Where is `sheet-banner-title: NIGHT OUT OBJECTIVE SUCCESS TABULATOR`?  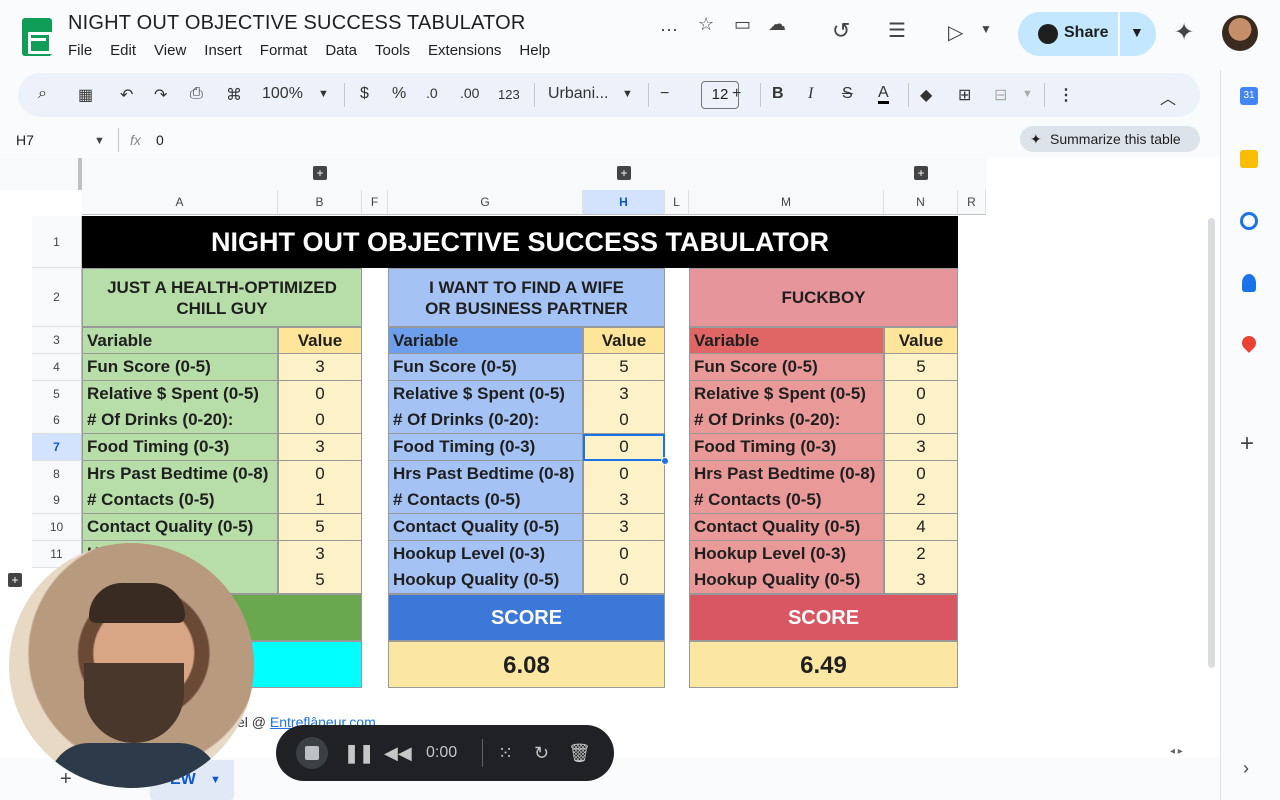 sheet-banner-title: NIGHT OUT OBJECTIVE SUCCESS TABULATOR is located at coordinates (520, 242).